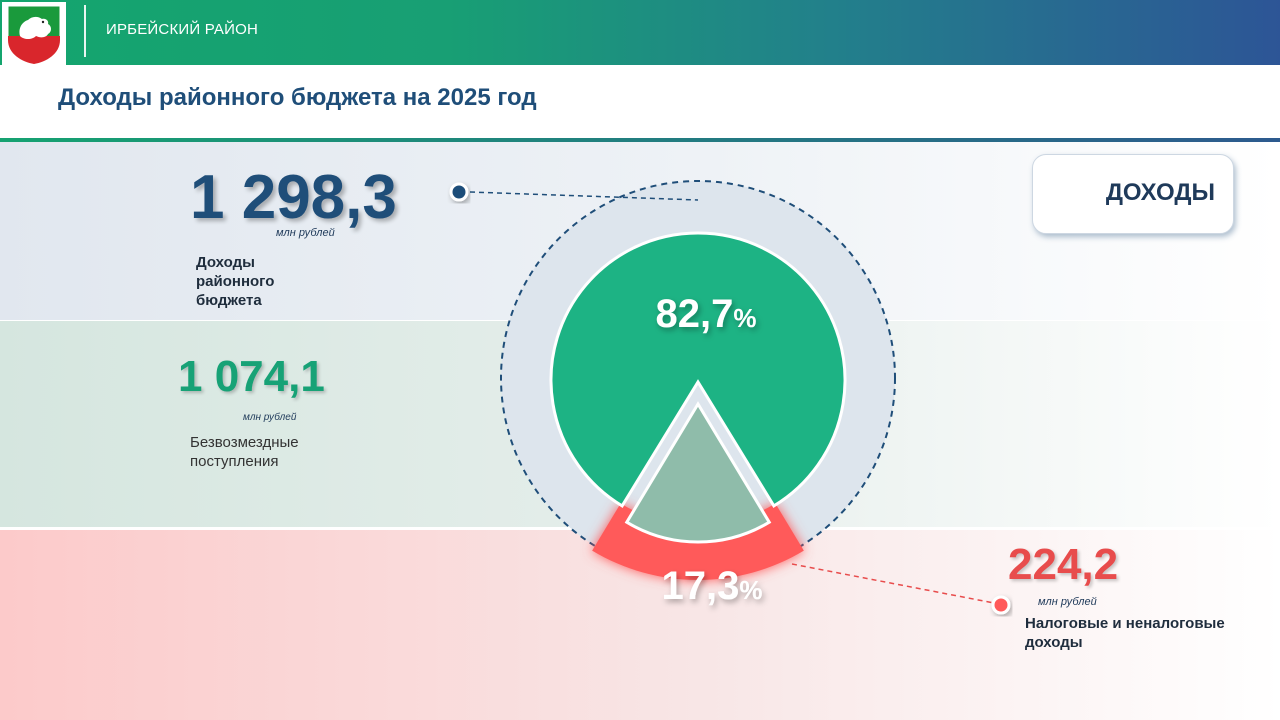  I want to click on leader-tax-dot, so click(1001, 605).